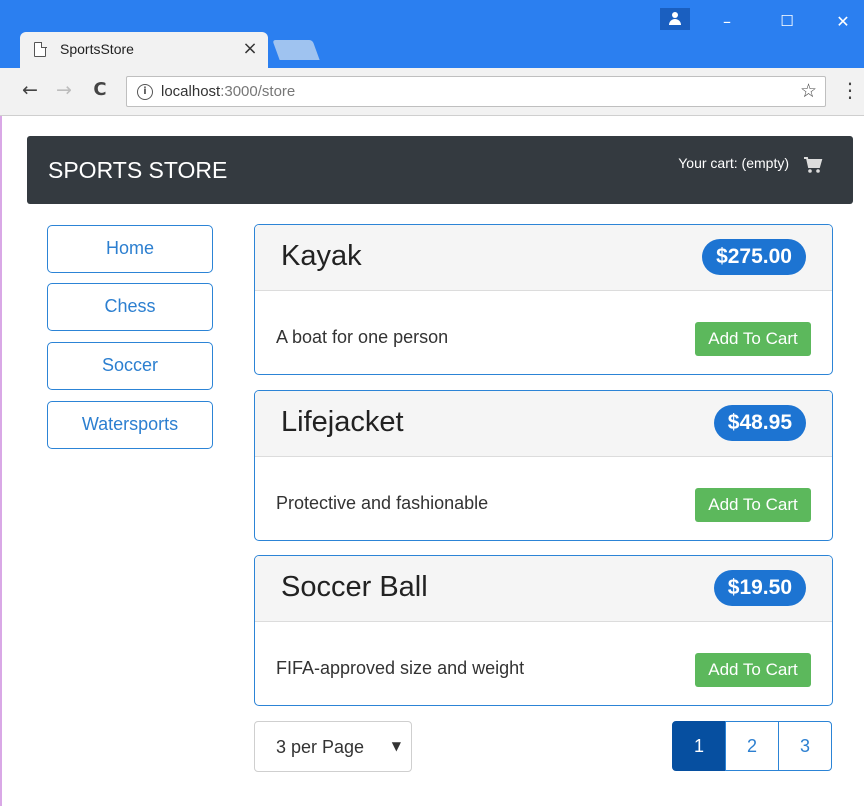  Describe the element at coordinates (296, 50) in the screenshot. I see `new-tab-button` at that location.